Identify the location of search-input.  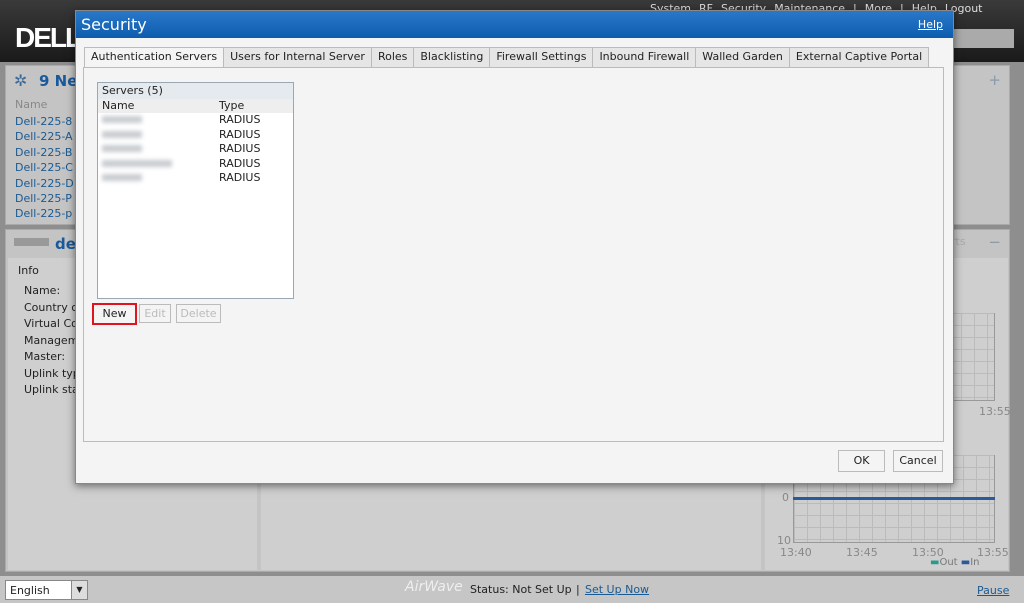
(982, 38).